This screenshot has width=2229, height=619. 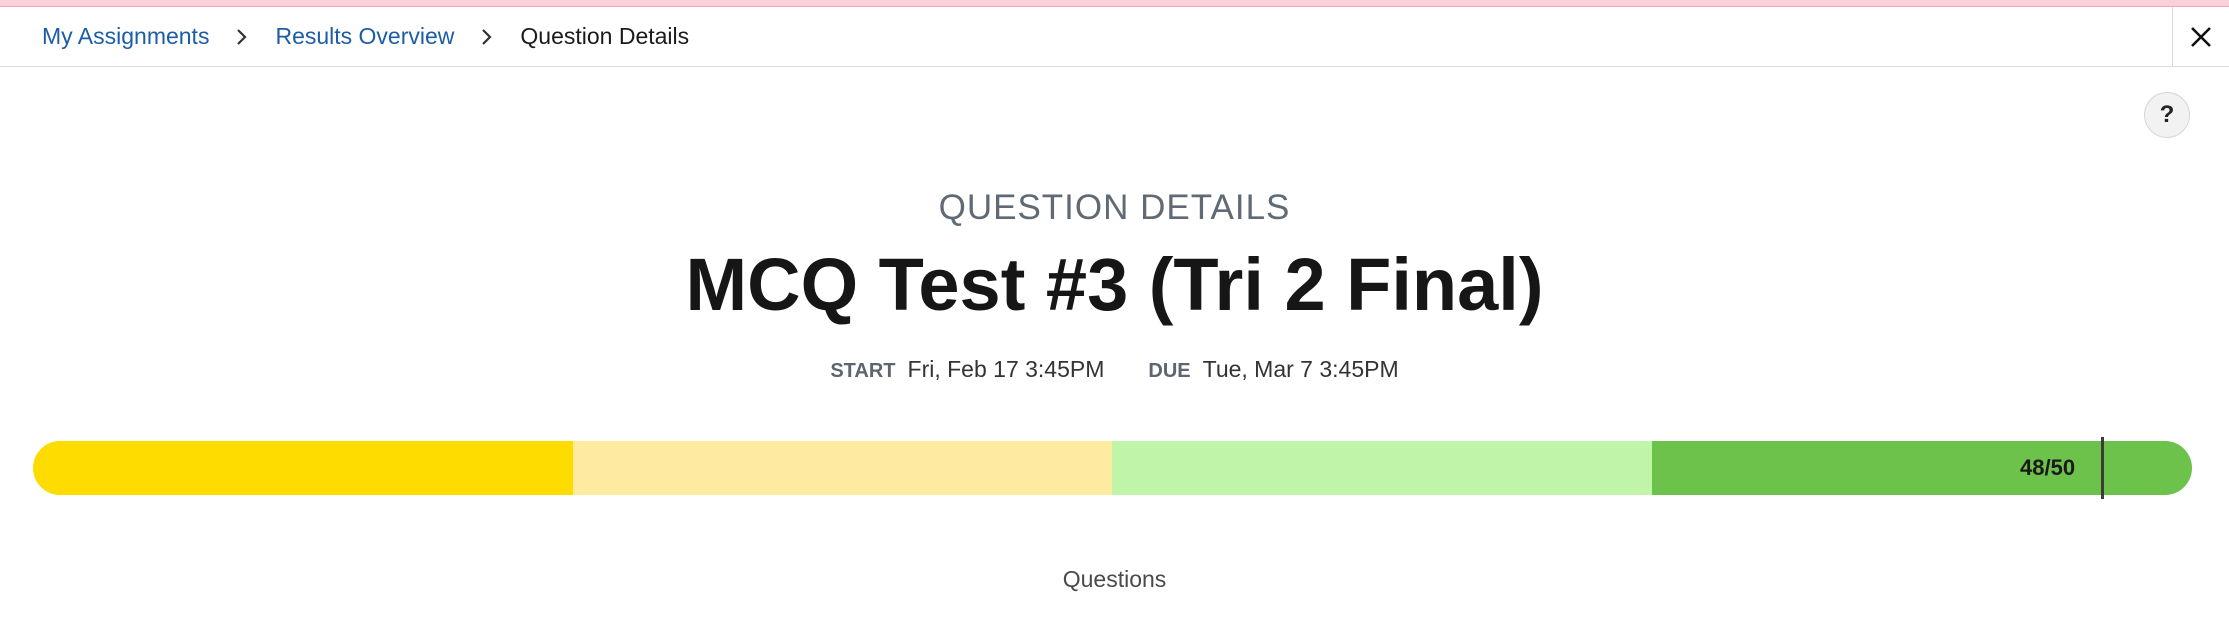 What do you see at coordinates (2048, 467) in the screenshot?
I see `score-label: 48/50` at bounding box center [2048, 467].